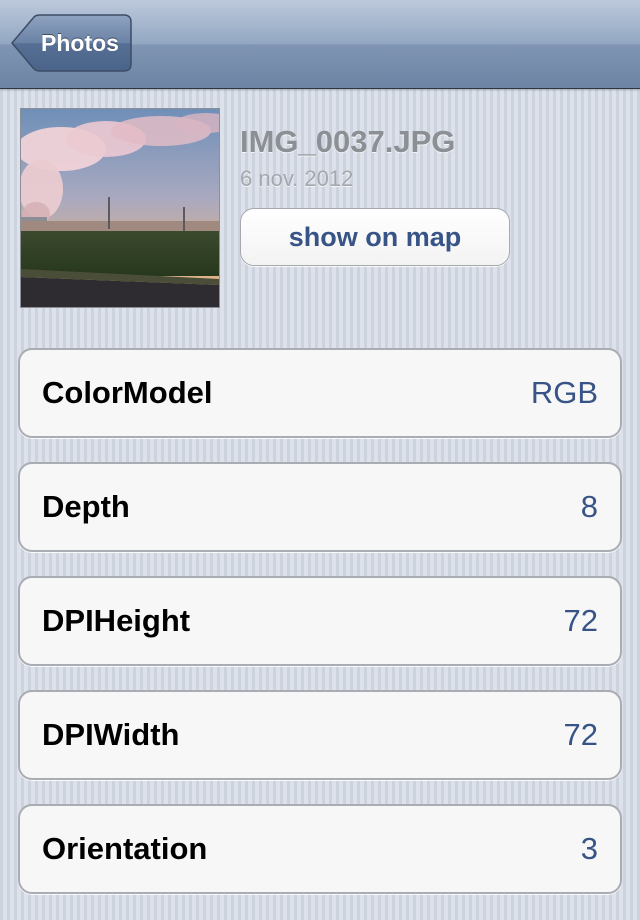 The image size is (640, 920). I want to click on metadata-key: DPIHeight, so click(116, 620).